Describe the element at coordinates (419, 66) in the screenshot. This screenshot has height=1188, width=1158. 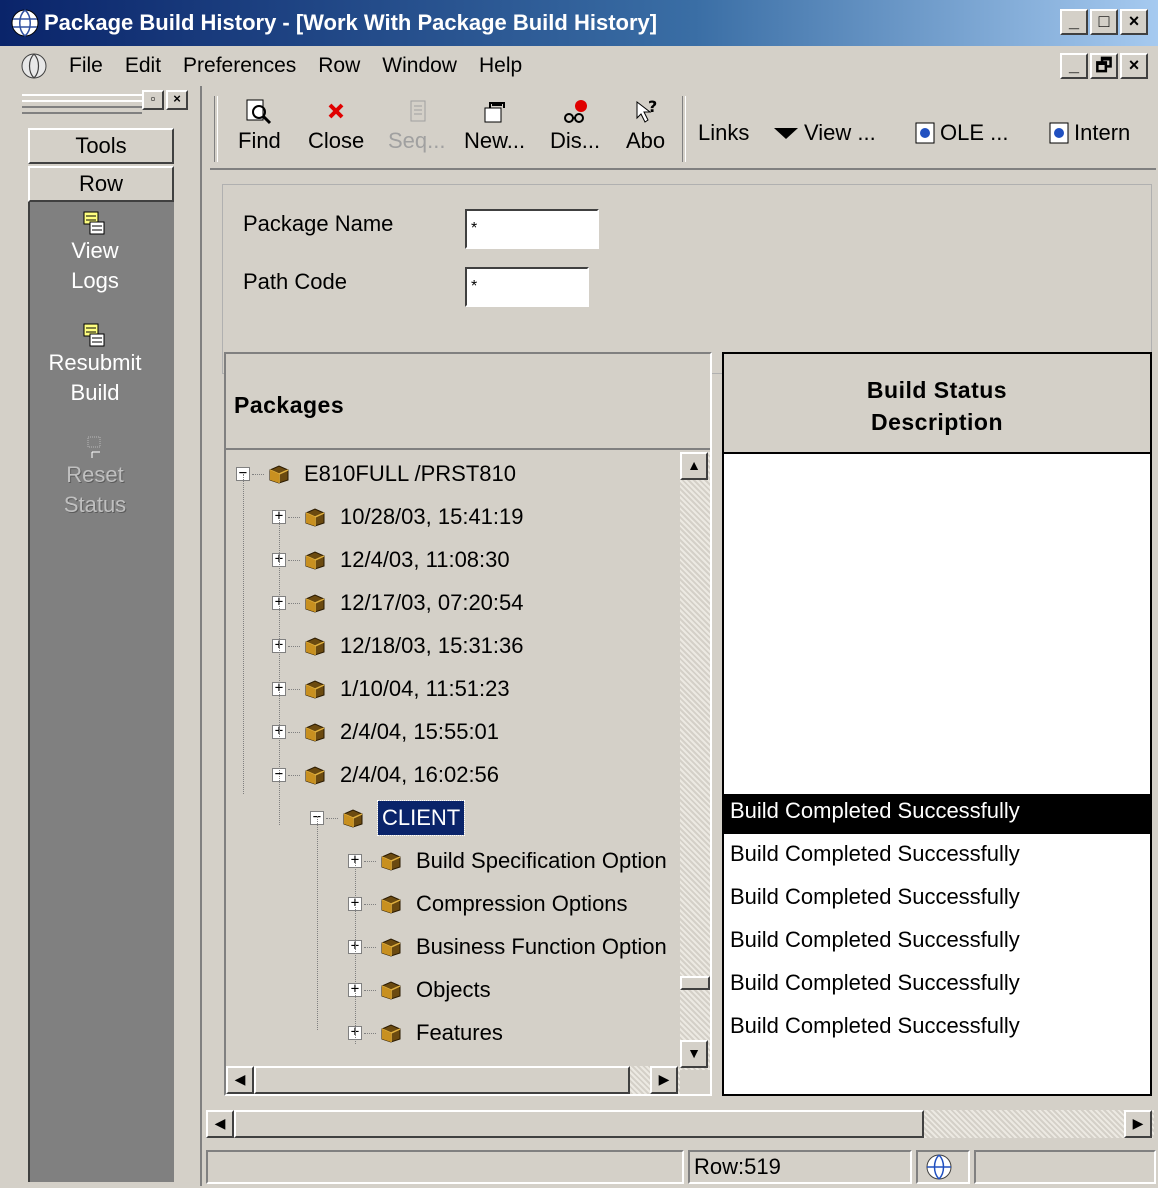
I see `menu-window: Window` at that location.